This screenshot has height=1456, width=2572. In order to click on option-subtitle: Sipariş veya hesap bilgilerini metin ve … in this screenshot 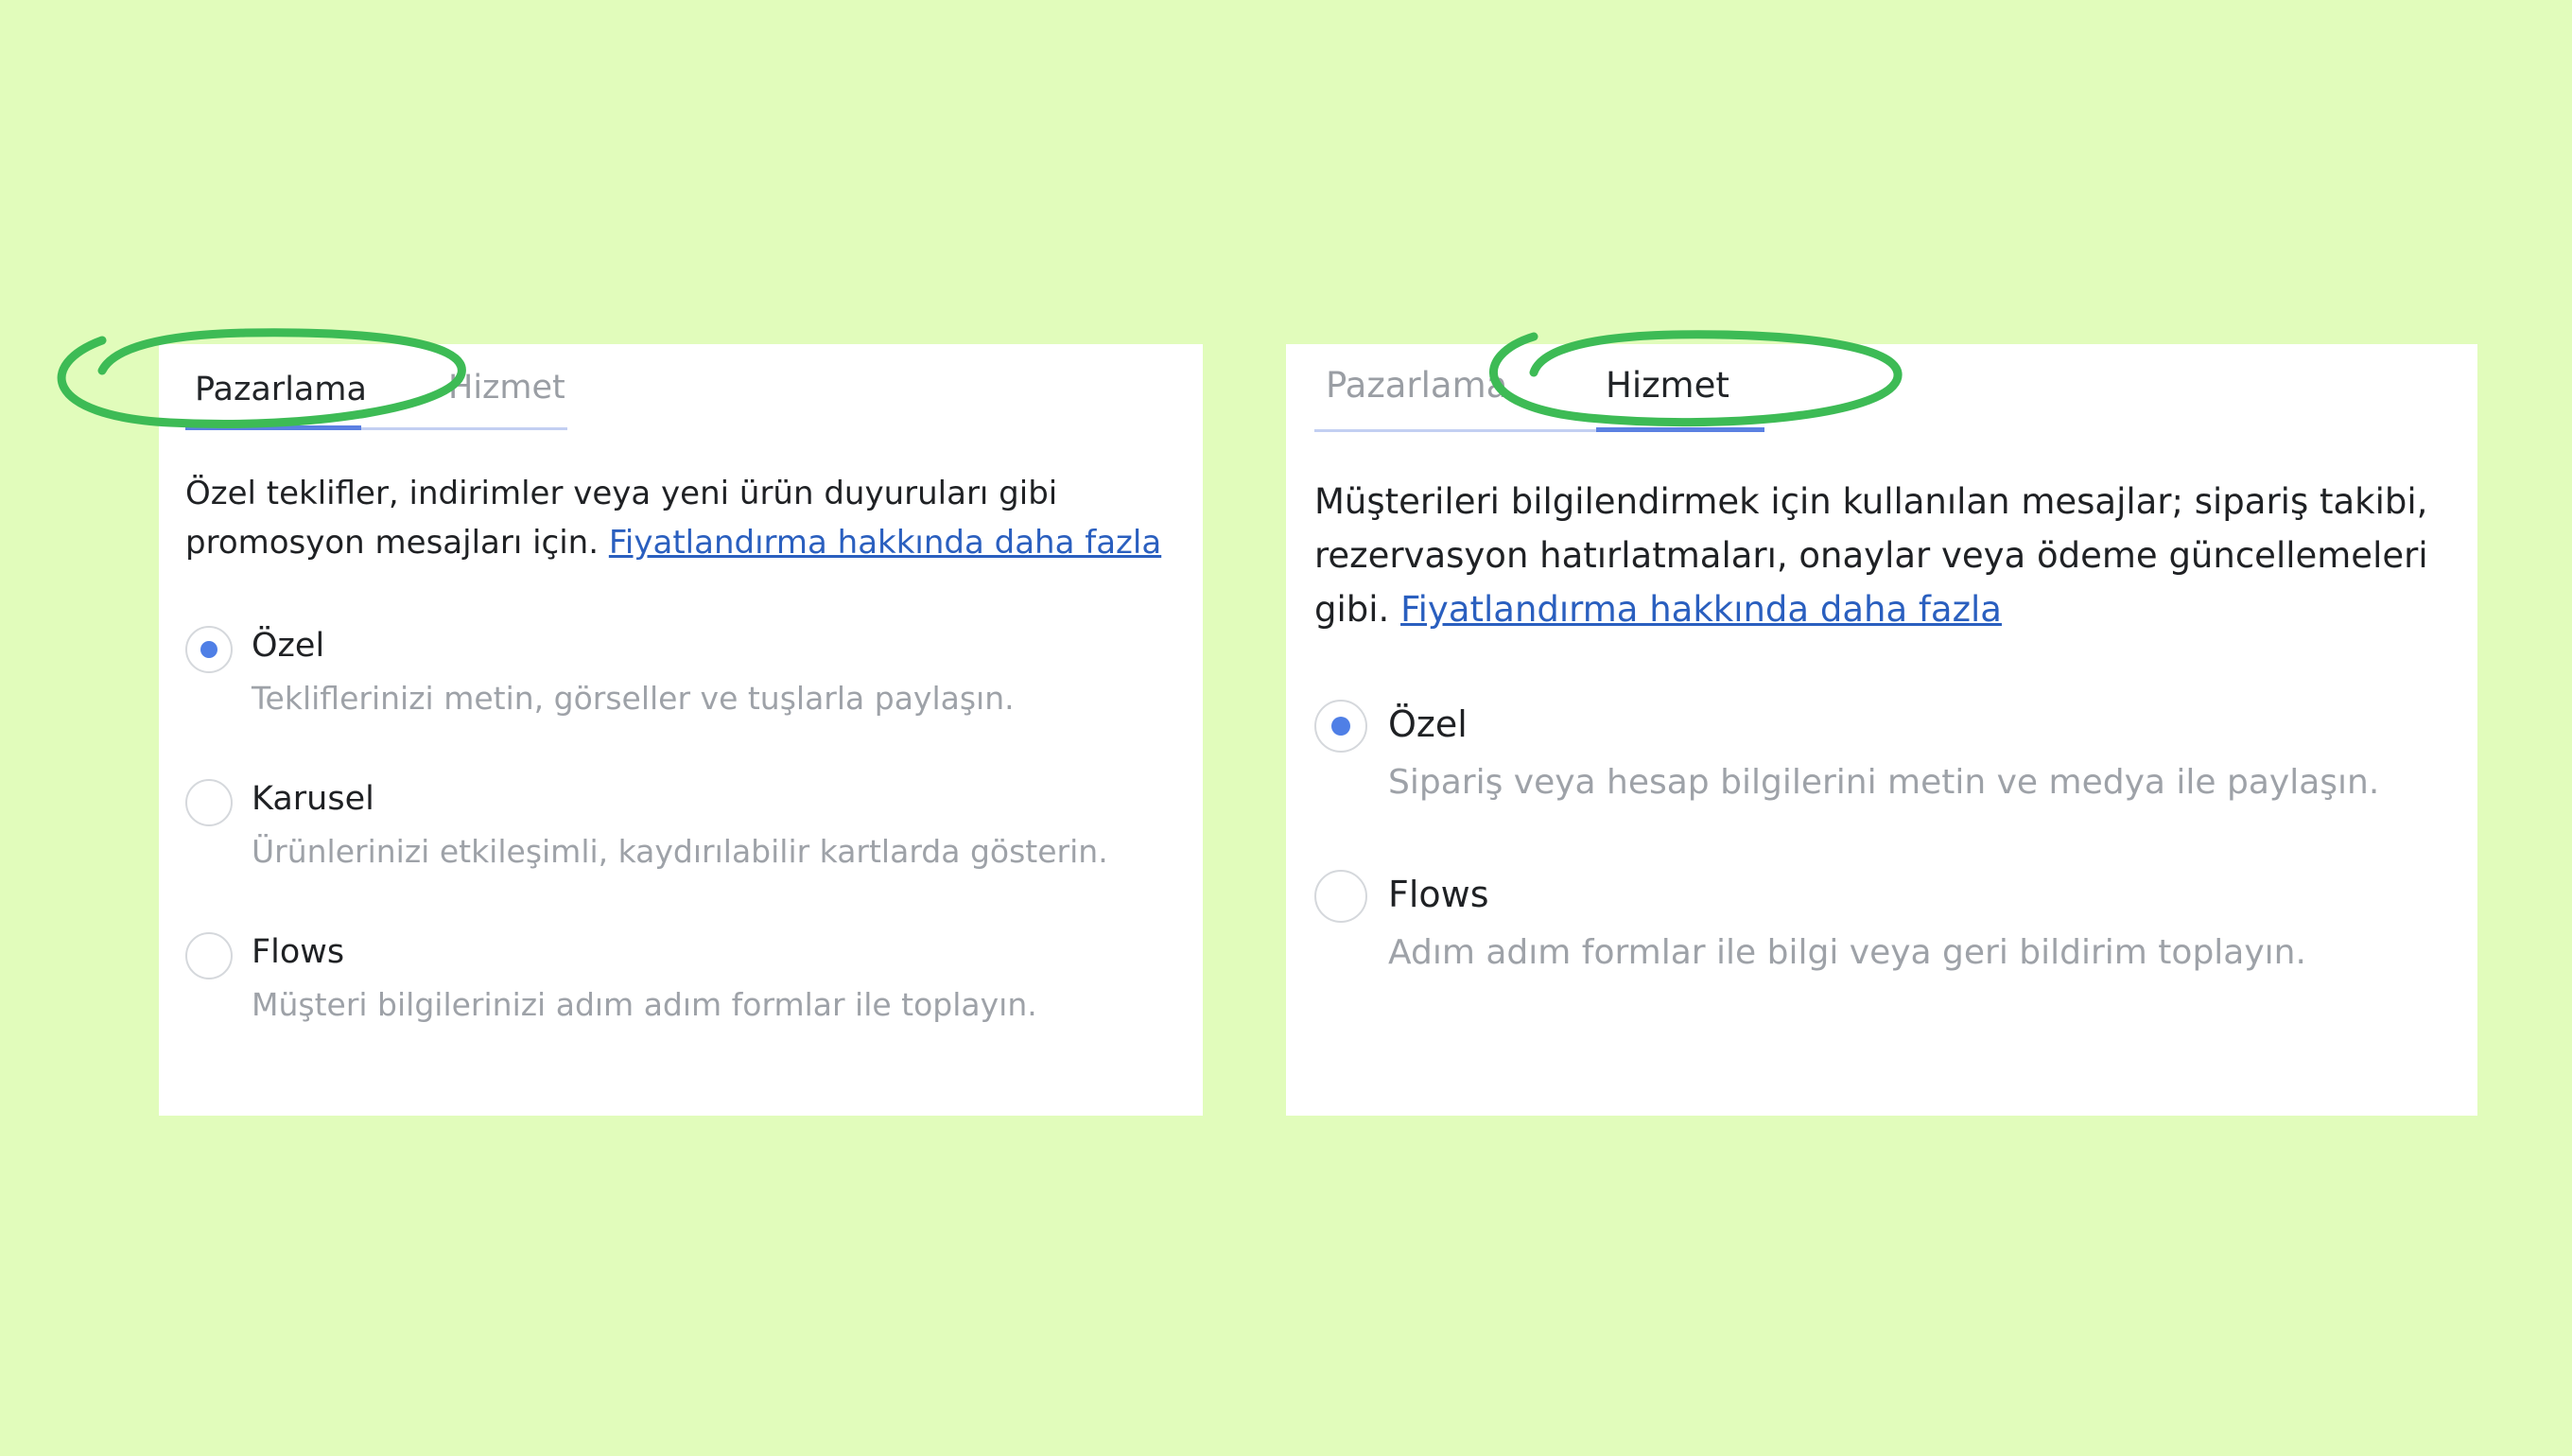, I will do `click(1884, 782)`.